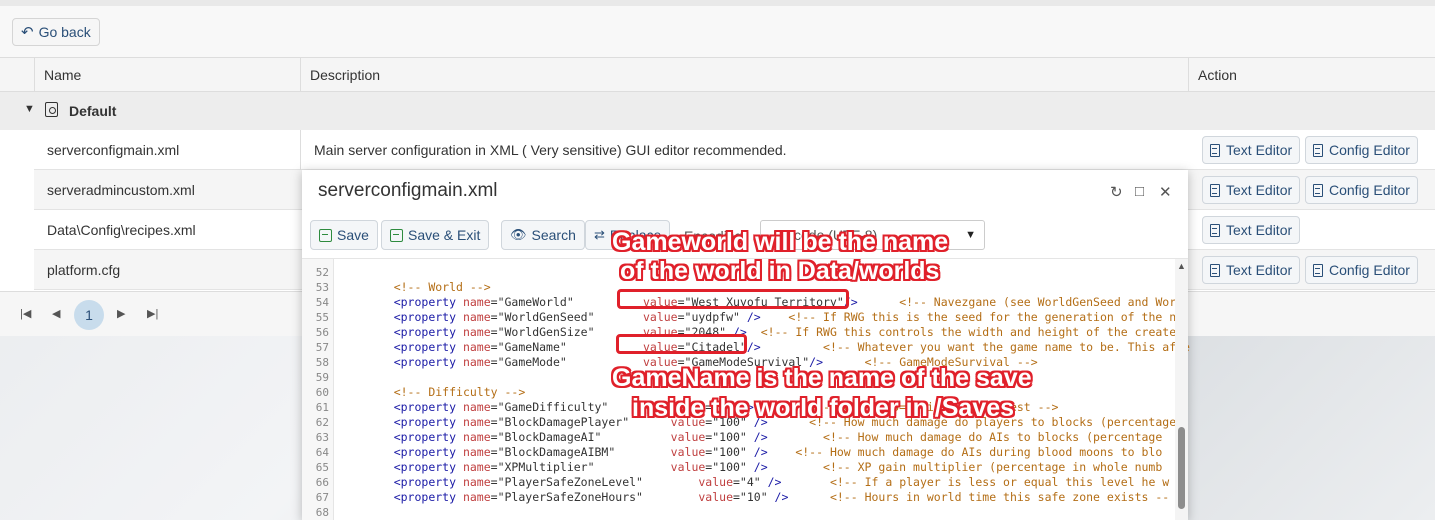  Describe the element at coordinates (56, 313) in the screenshot. I see `prev-page-icon: ◀` at that location.